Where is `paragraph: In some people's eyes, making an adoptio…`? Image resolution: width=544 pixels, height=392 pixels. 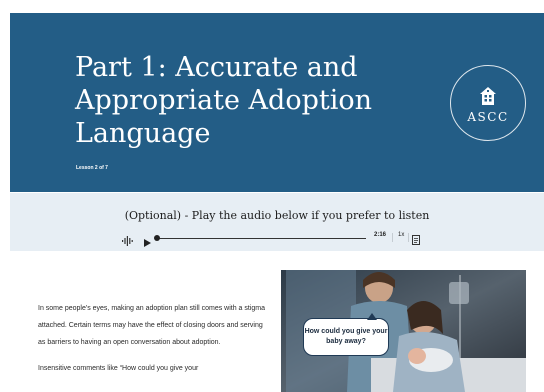 paragraph: In some people's eyes, making an adoptio… is located at coordinates (152, 325).